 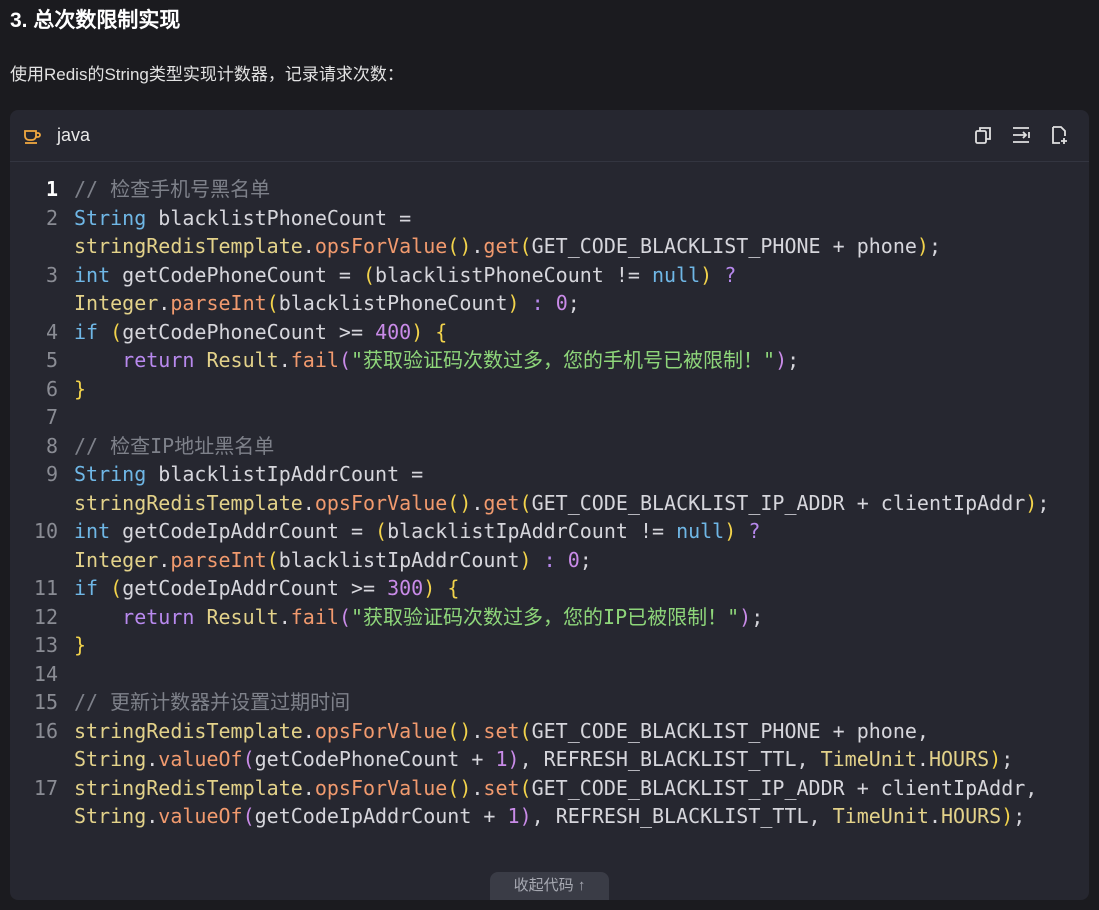 What do you see at coordinates (200, 816) in the screenshot?
I see `code-token: valueOf` at bounding box center [200, 816].